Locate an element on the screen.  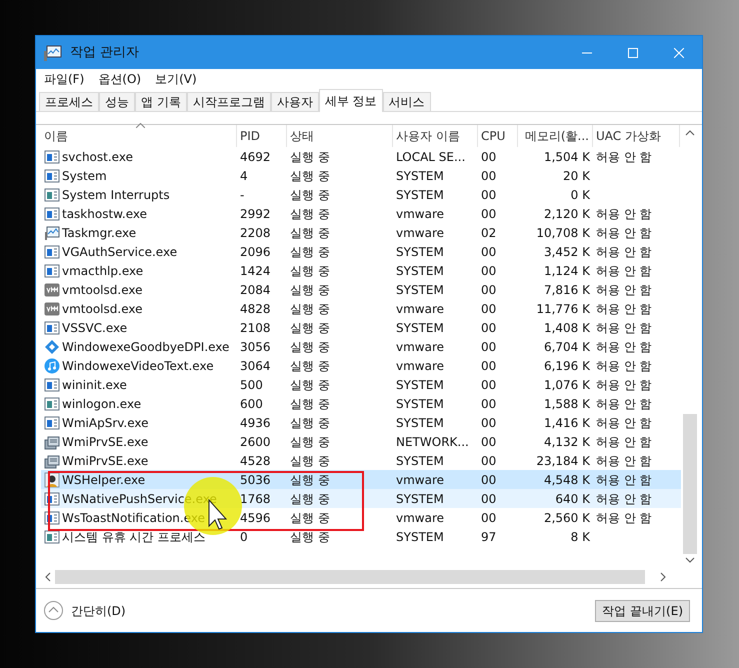
table-cell-text: 4 is located at coordinates (244, 176).